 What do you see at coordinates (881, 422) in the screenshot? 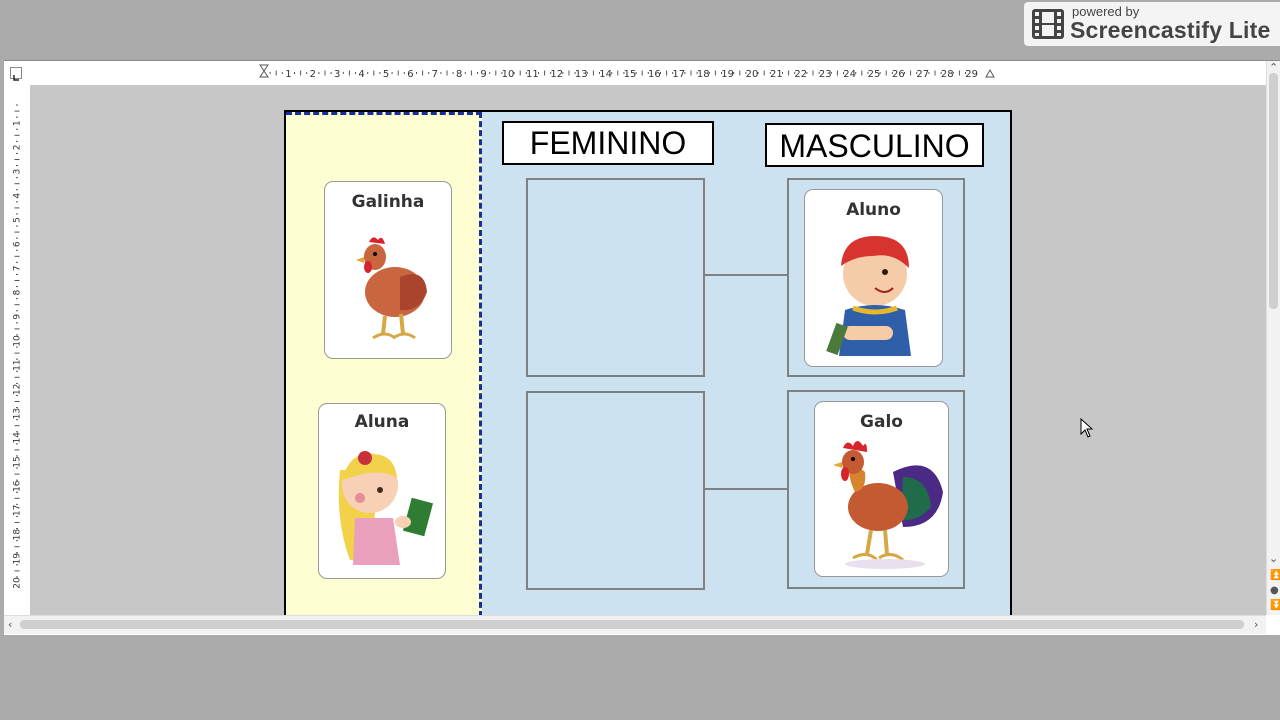
I see `card-label-galo: Galo` at bounding box center [881, 422].